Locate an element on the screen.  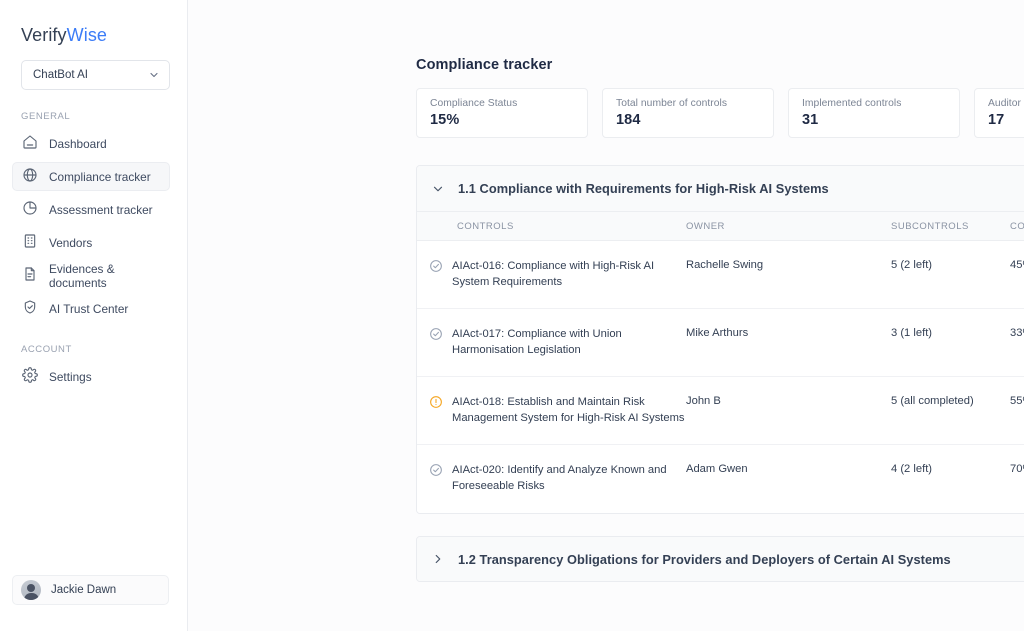
sidebar-item-ai-trust-center: AI Trust Center is located at coordinates (91, 308).